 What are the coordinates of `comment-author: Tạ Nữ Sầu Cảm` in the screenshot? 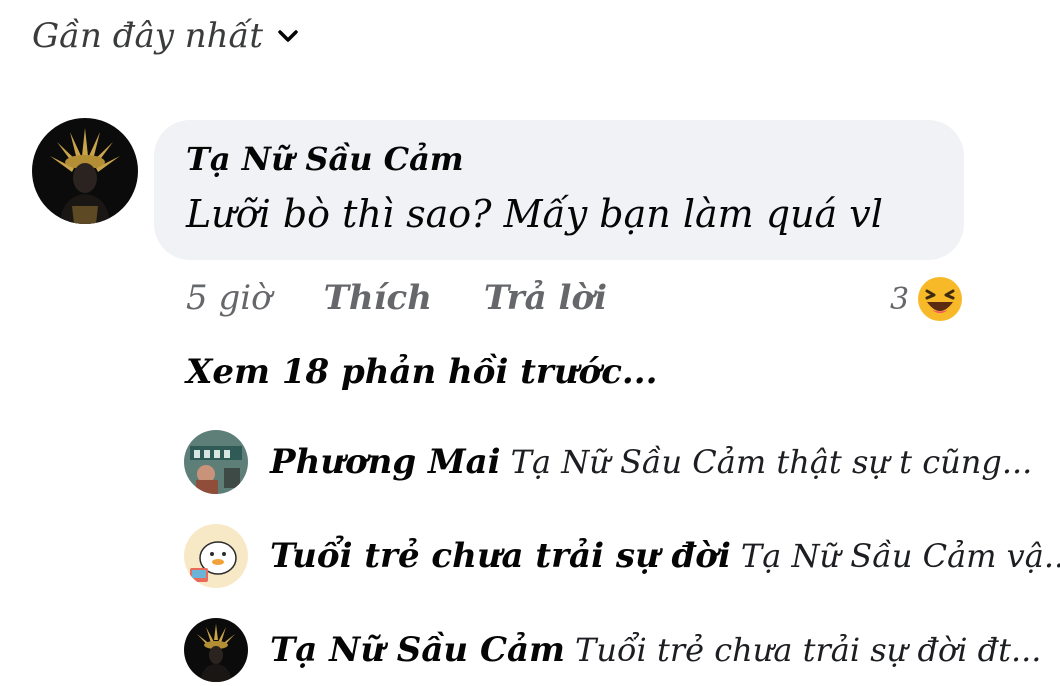 It's located at (325, 159).